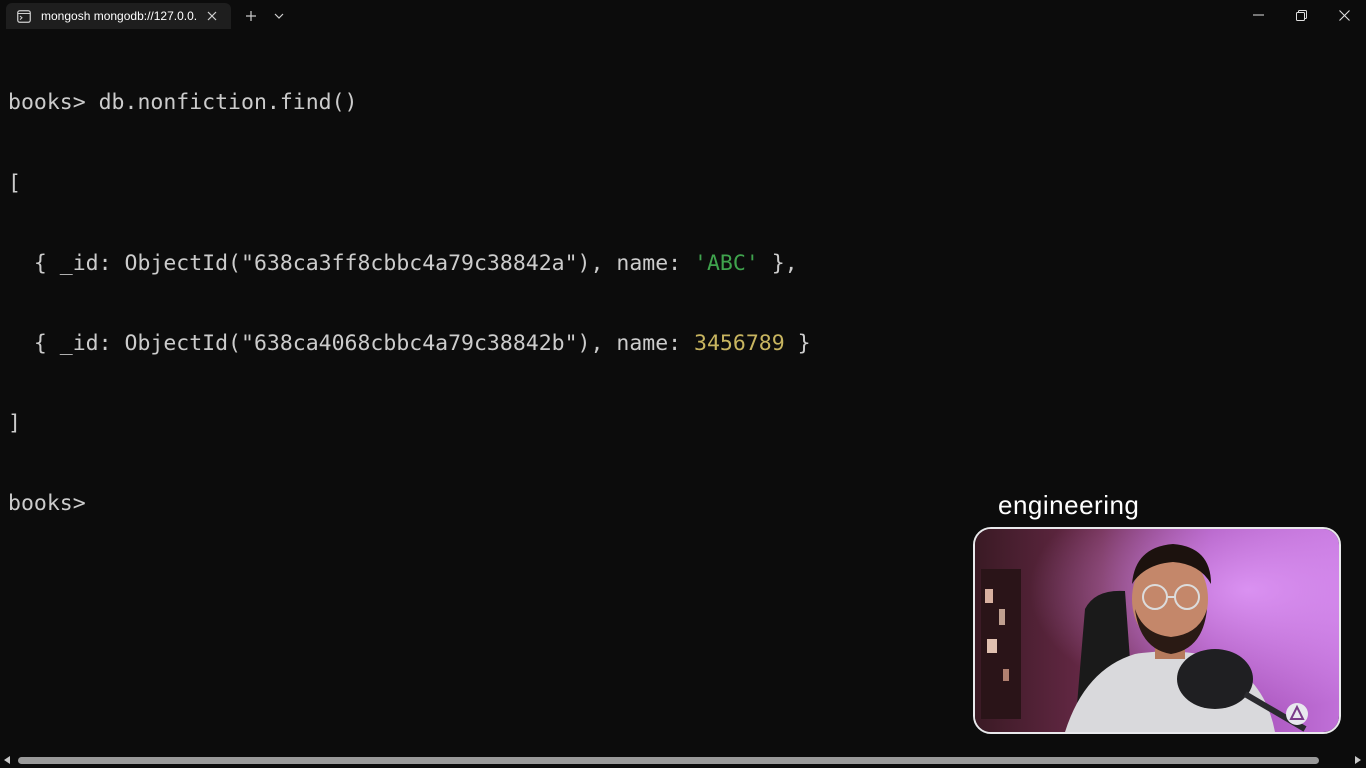 Image resolution: width=1366 pixels, height=768 pixels. I want to click on scrollbar-thumb, so click(668, 760).